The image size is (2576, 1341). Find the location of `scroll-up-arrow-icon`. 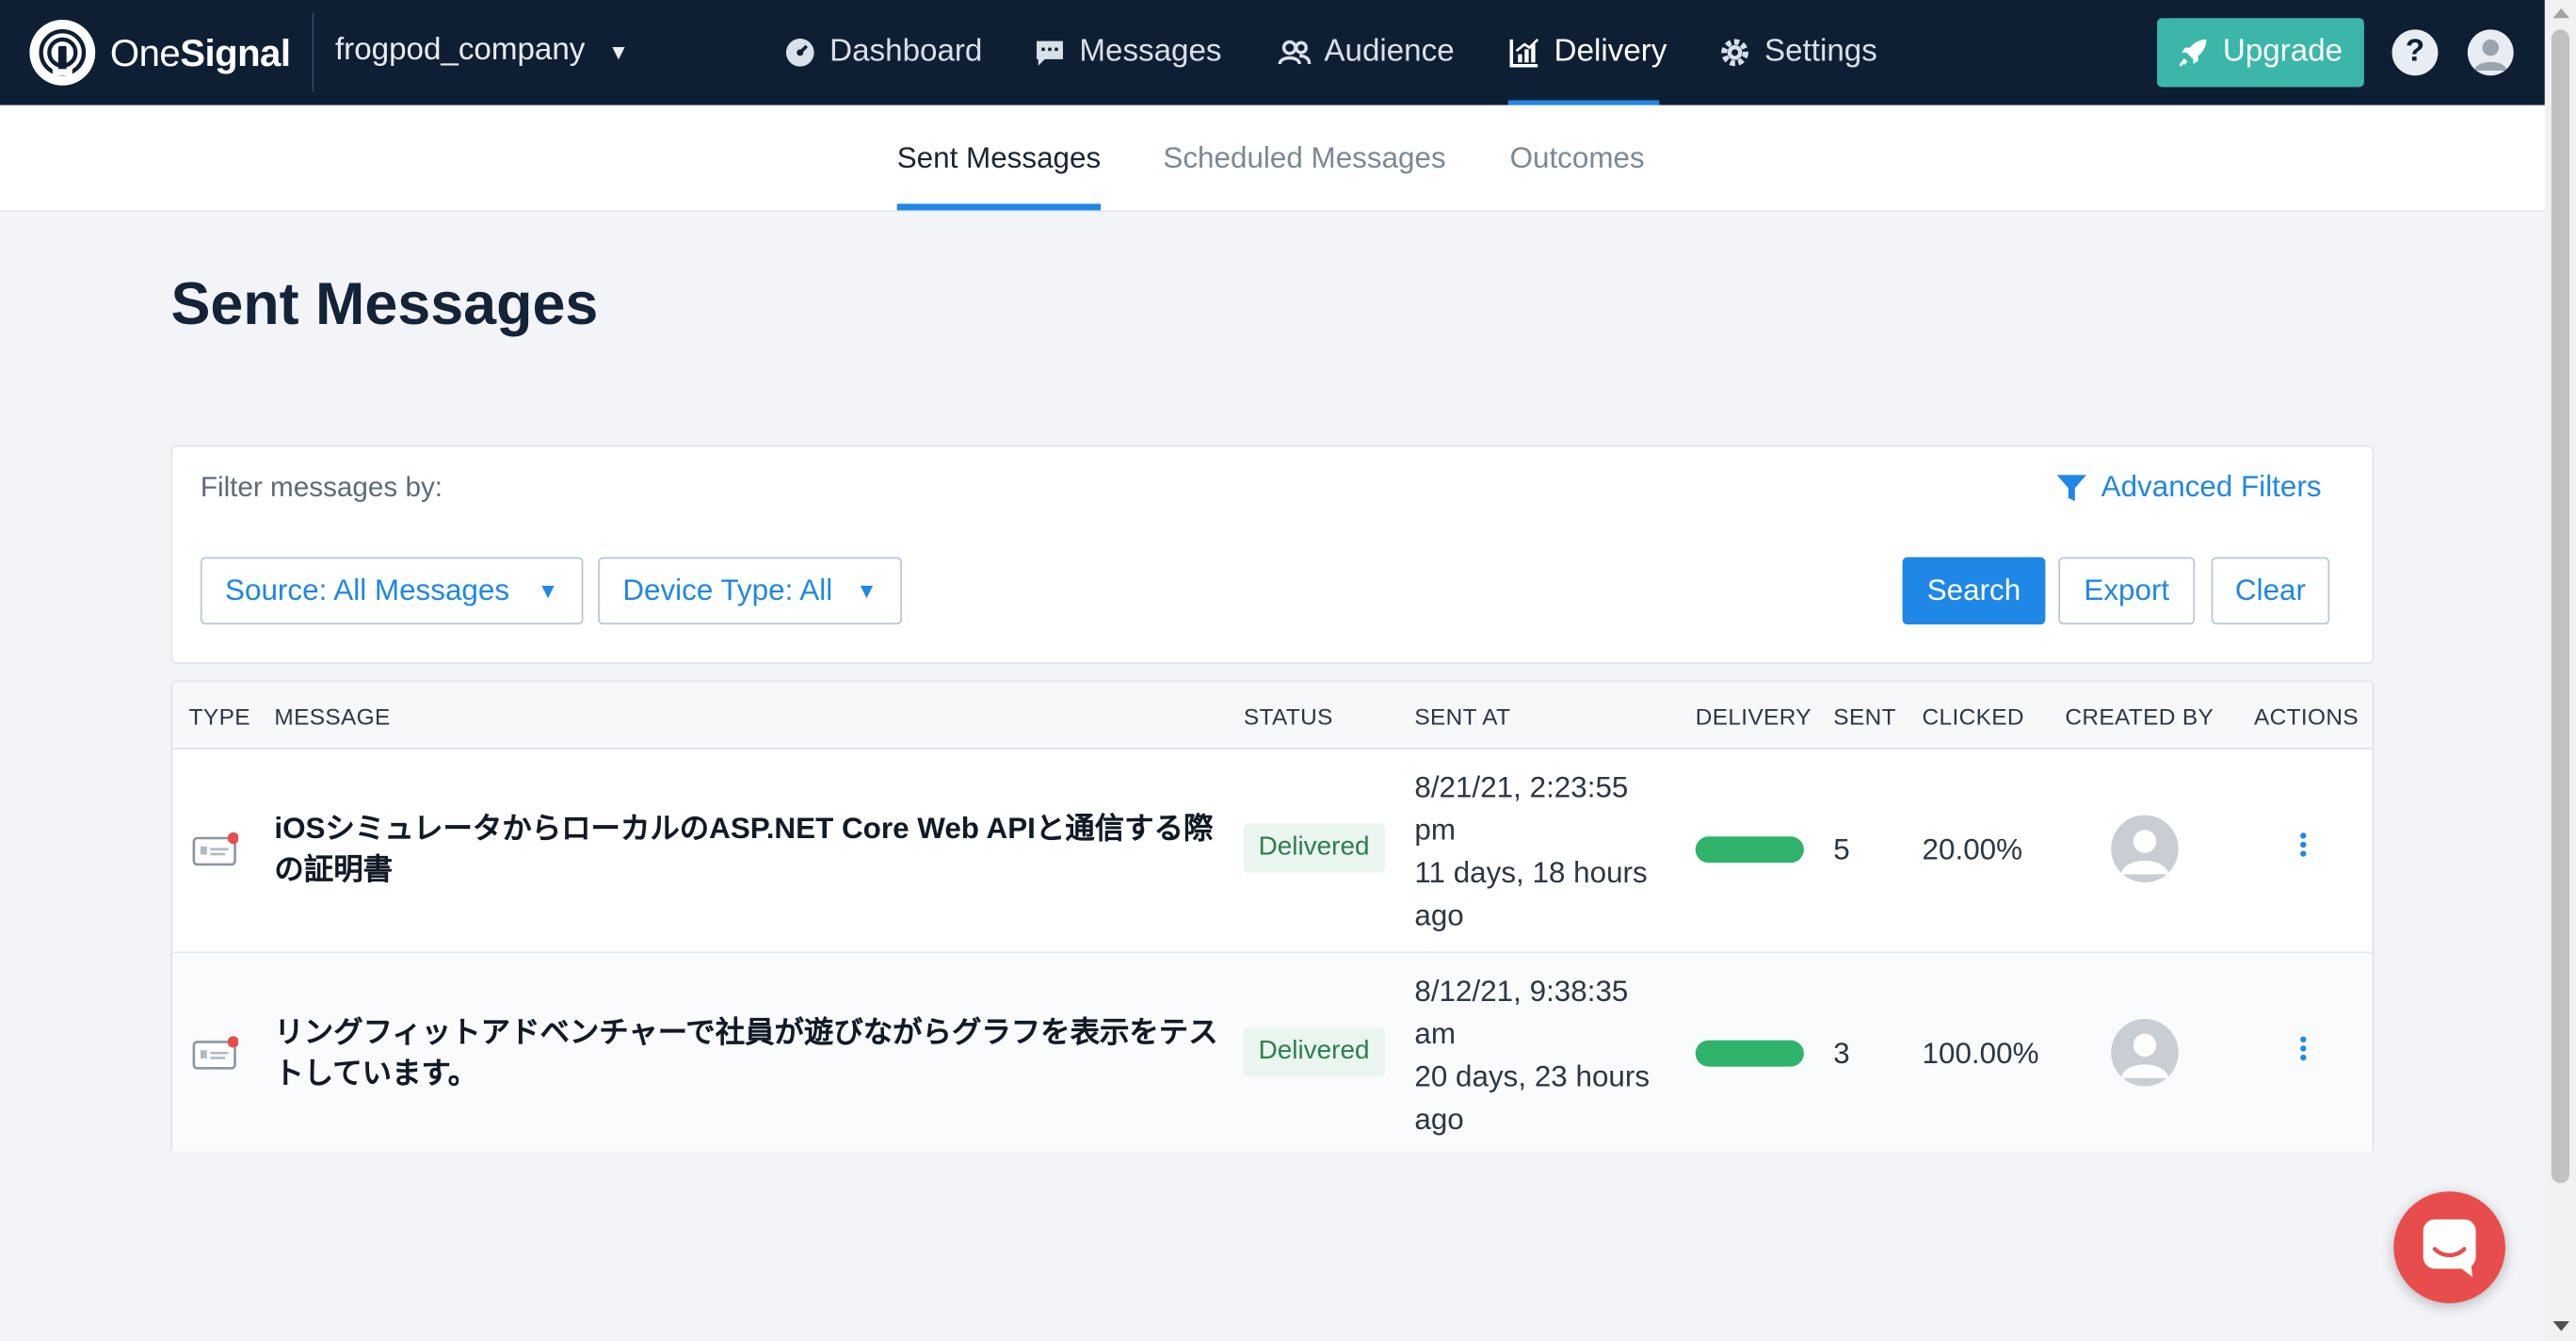

scroll-up-arrow-icon is located at coordinates (2561, 13).